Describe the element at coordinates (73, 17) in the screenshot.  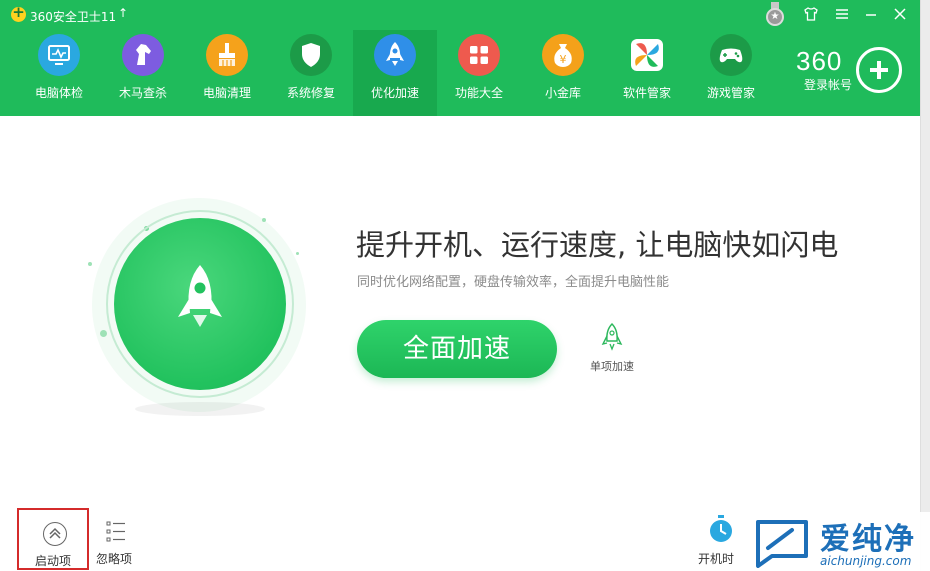
I see `app-title: 360安全卫士11` at that location.